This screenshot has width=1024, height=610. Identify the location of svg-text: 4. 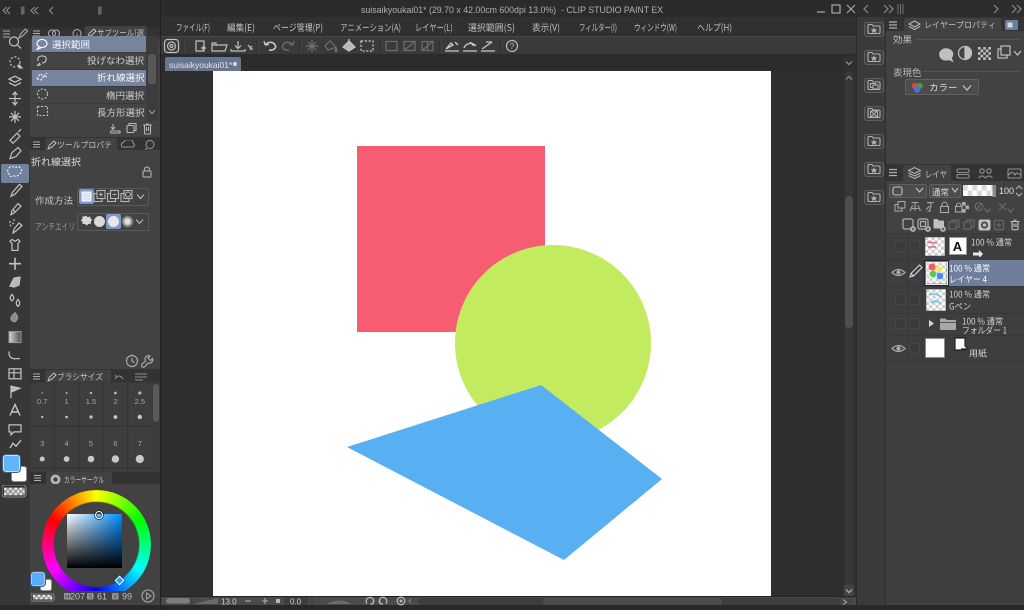
(67, 443).